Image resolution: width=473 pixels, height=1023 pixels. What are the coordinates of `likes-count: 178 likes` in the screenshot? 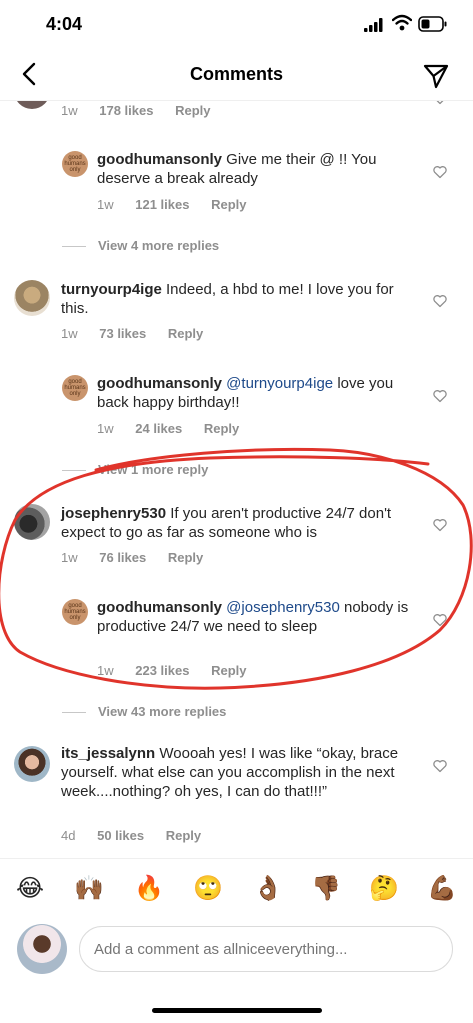 It's located at (126, 110).